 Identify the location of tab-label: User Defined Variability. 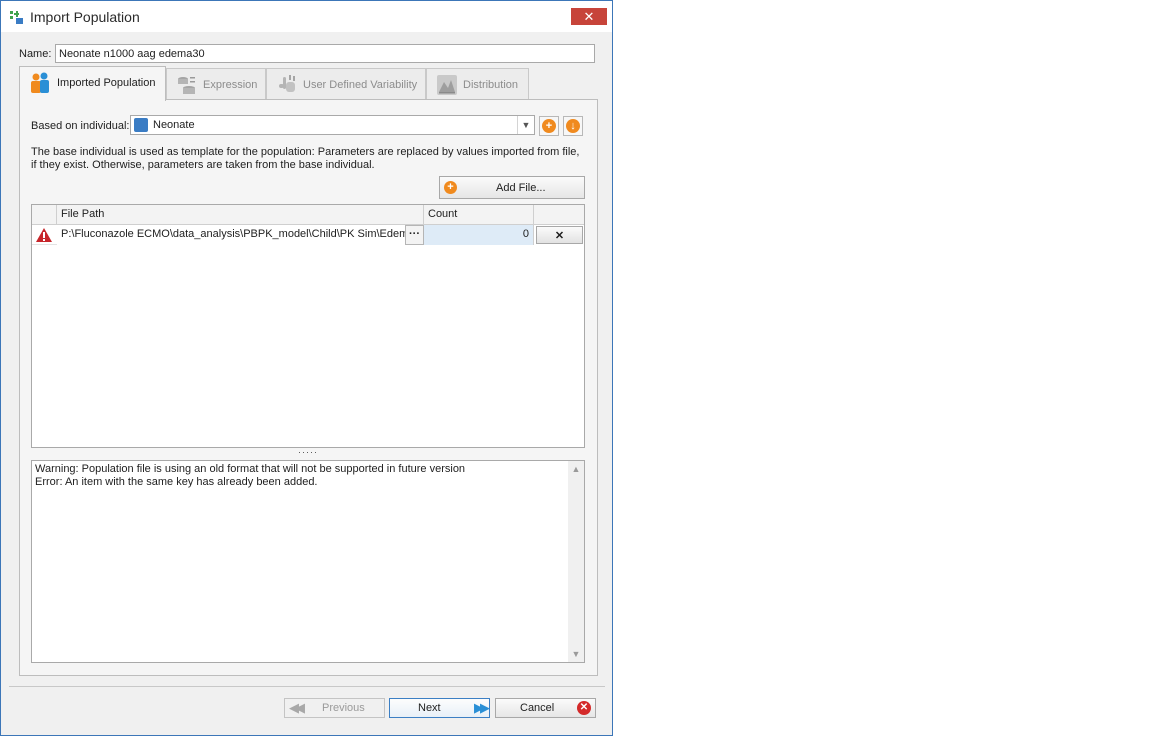
(360, 85).